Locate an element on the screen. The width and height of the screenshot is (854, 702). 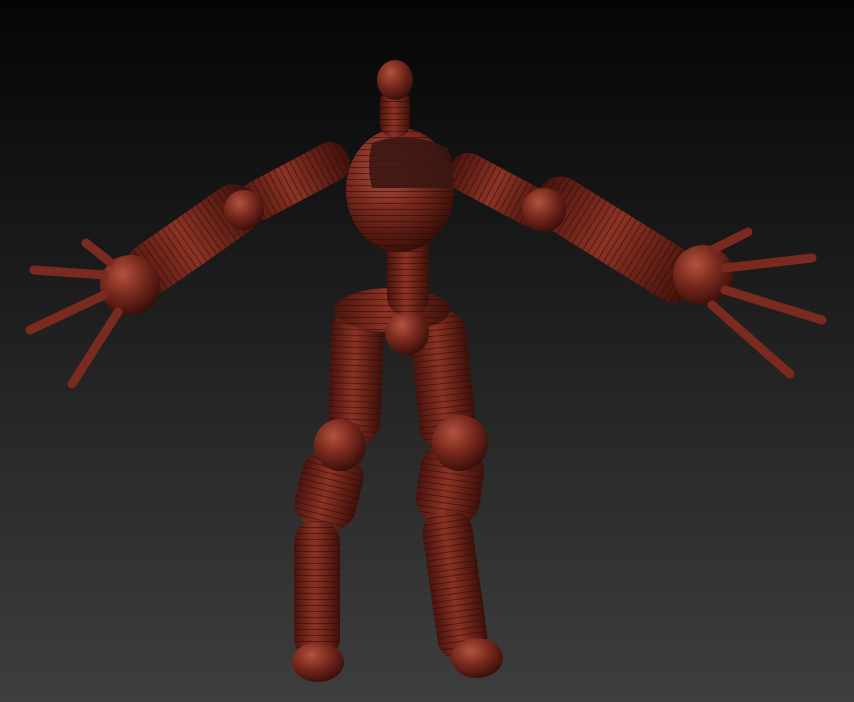
selected-chest-segment is located at coordinates (411, 162).